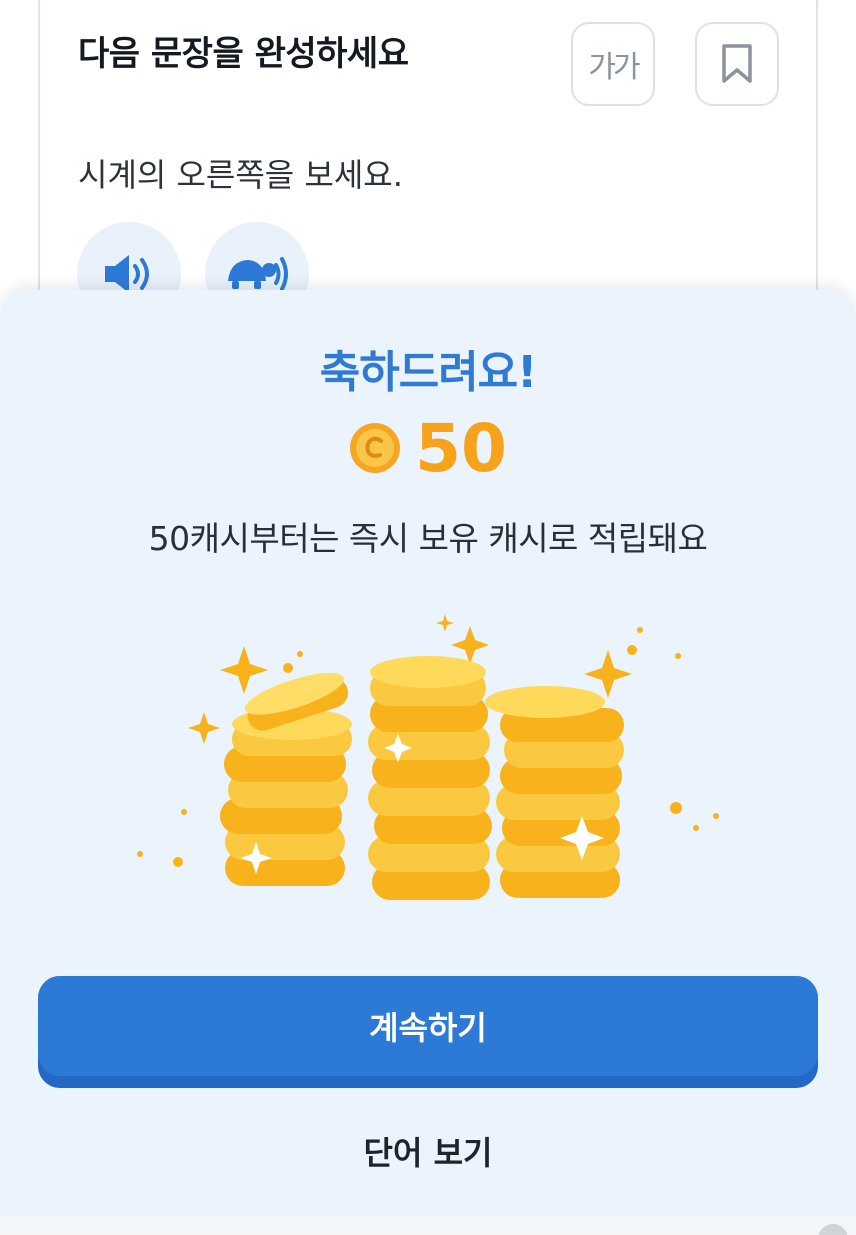 This screenshot has height=1235, width=856. I want to click on font-size-icon: 가가, so click(614, 67).